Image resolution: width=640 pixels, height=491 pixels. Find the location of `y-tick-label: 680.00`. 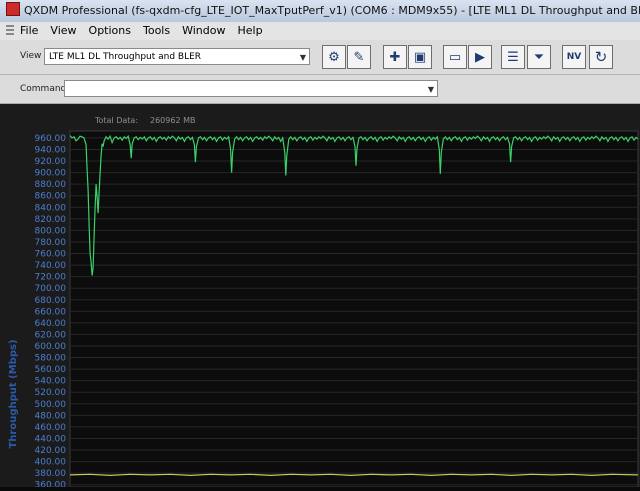

y-tick-label: 680.00 is located at coordinates (51, 301).